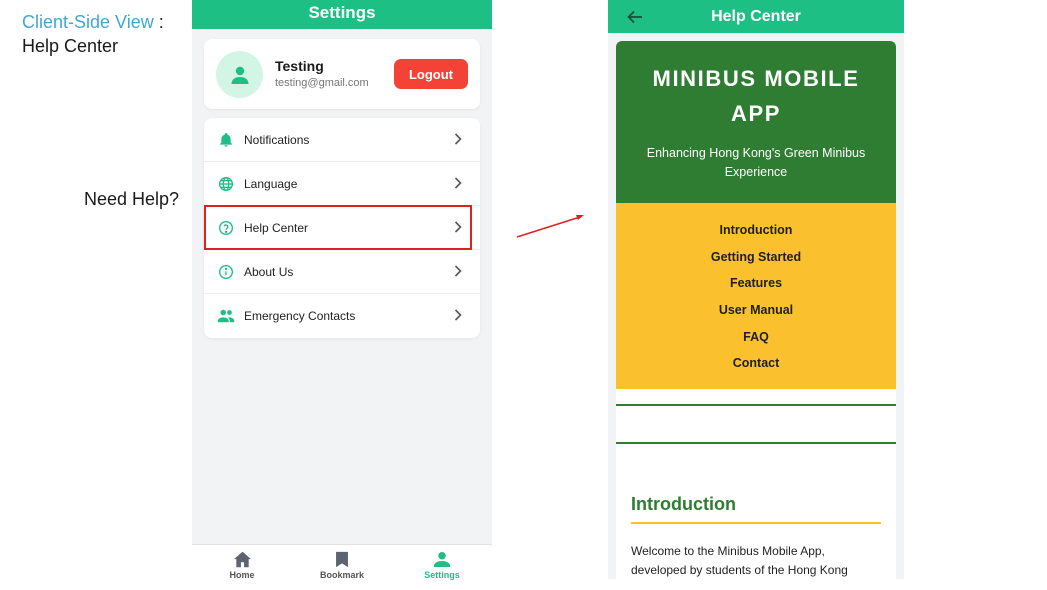 The width and height of the screenshot is (1047, 590). What do you see at coordinates (756, 261) in the screenshot?
I see `toc-link-getting-started: Getting Started` at bounding box center [756, 261].